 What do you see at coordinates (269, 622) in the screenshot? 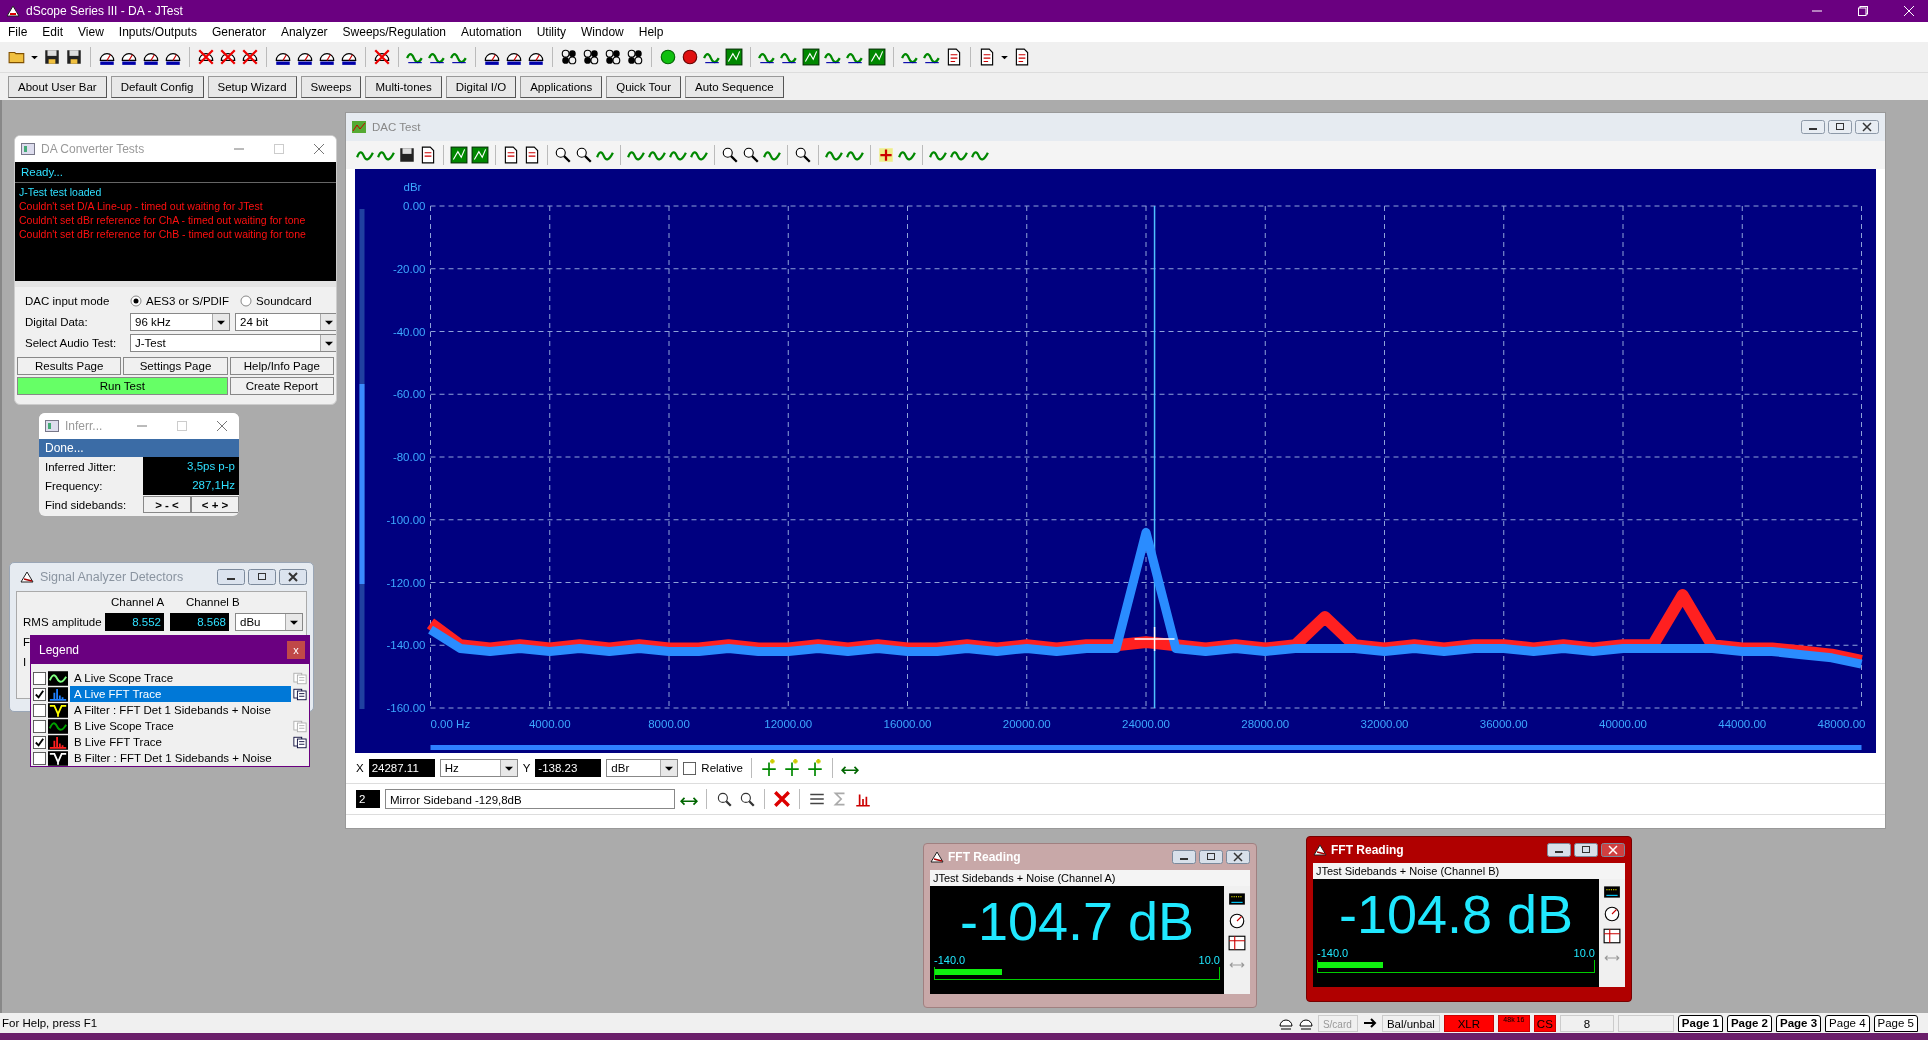
I see `unit-dropdown: dBu` at bounding box center [269, 622].